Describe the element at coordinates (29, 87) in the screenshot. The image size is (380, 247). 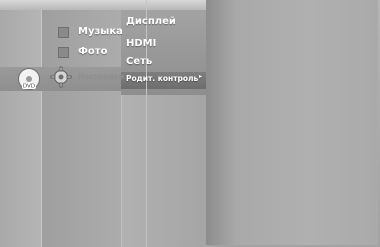
I see `svg-text: DVD` at that location.